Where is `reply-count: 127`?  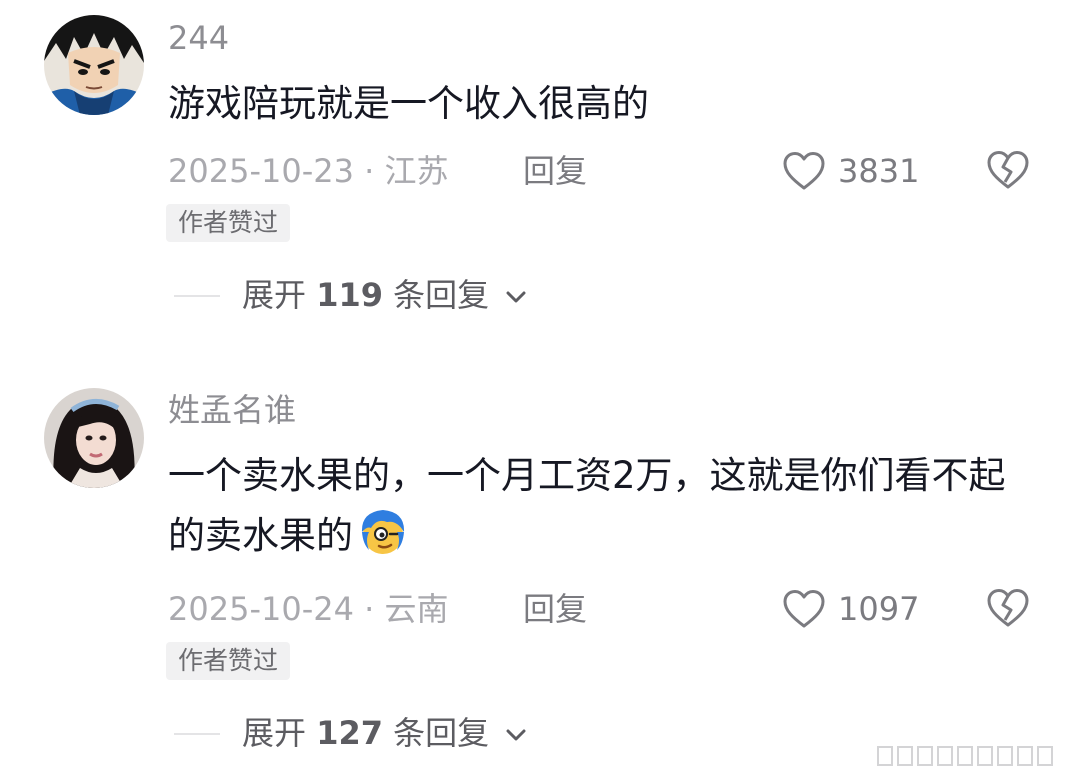 reply-count: 127 is located at coordinates (349, 733).